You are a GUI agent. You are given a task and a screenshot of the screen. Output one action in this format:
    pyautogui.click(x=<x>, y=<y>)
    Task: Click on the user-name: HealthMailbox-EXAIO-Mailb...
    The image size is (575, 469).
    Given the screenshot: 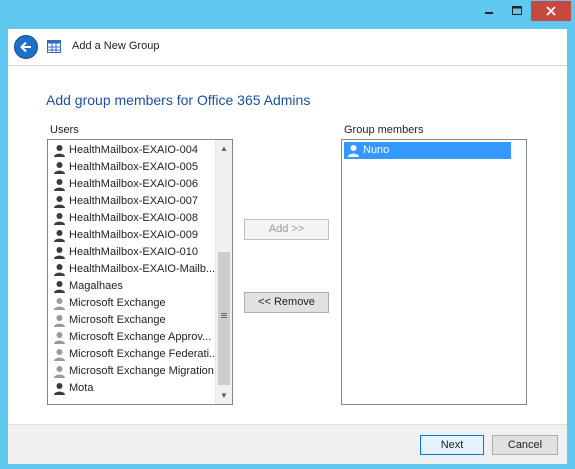 What is the action you would take?
    pyautogui.click(x=142, y=269)
    